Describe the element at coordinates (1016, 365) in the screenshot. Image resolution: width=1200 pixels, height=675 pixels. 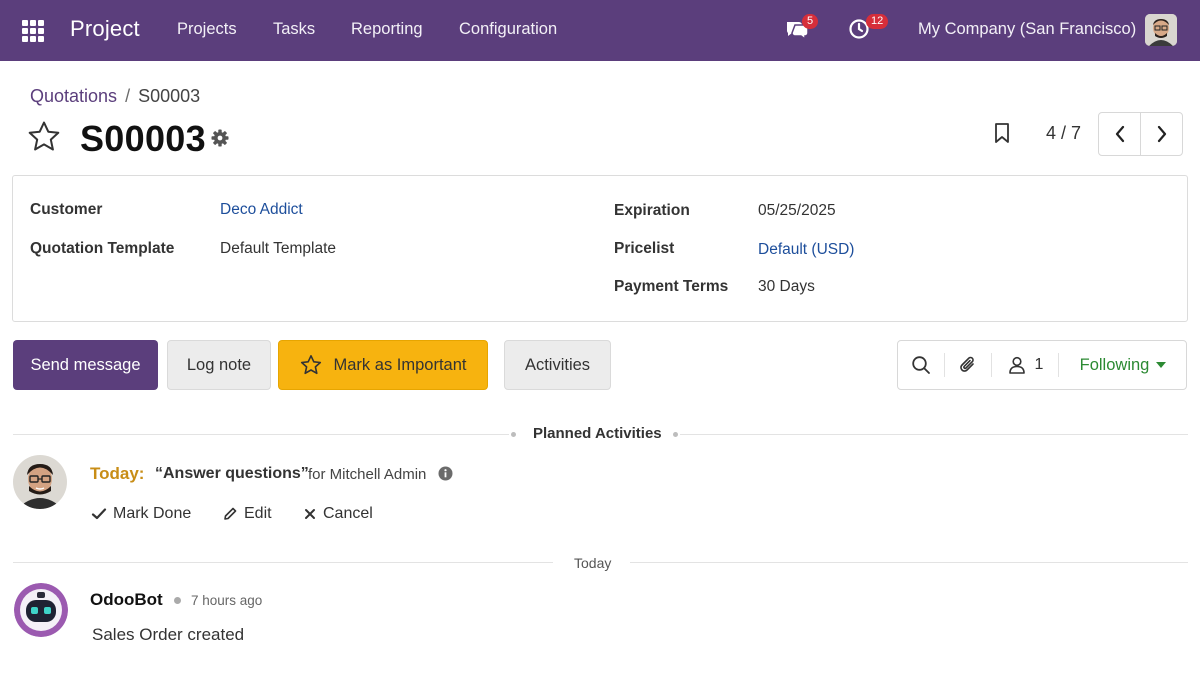
I see `user-icon` at that location.